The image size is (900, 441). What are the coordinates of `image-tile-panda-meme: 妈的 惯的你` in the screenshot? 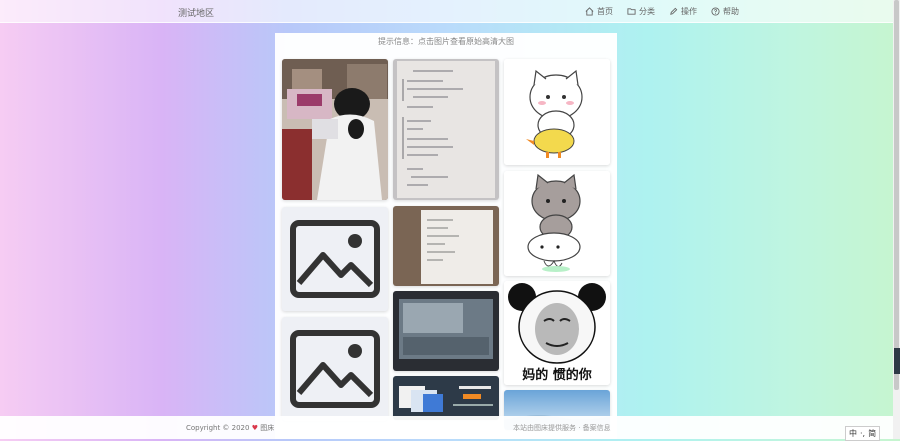 It's located at (557, 333).